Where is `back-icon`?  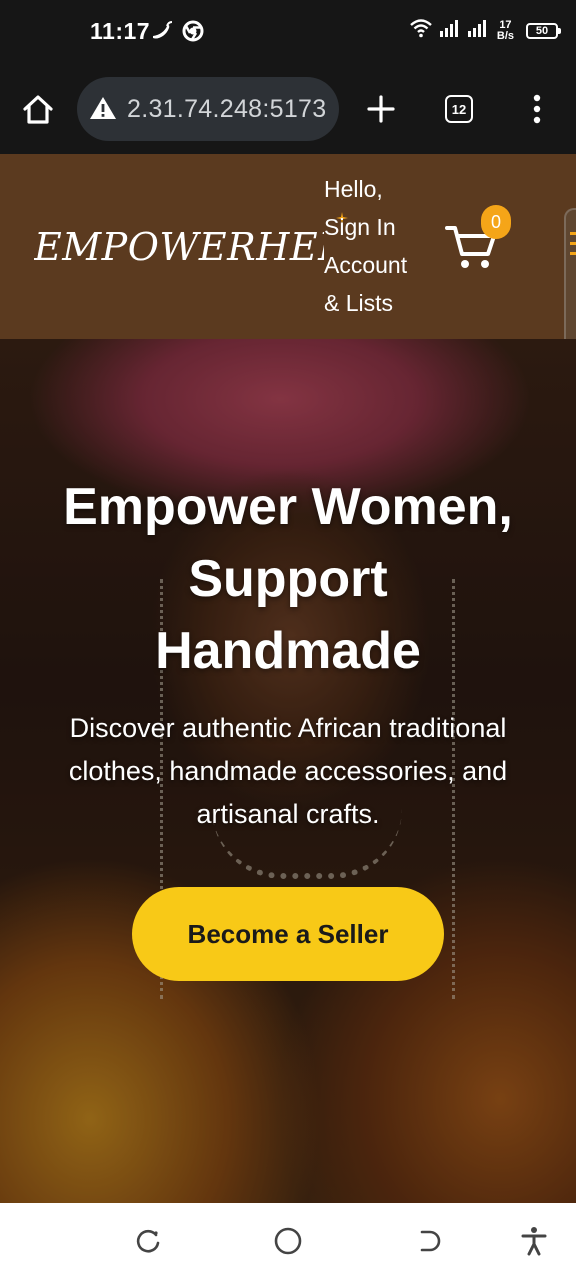
back-icon is located at coordinates (430, 1241).